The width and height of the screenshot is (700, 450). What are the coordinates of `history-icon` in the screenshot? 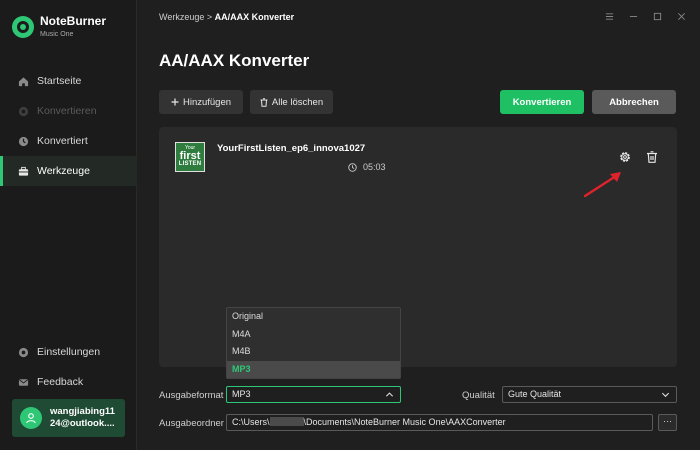 It's located at (23, 141).